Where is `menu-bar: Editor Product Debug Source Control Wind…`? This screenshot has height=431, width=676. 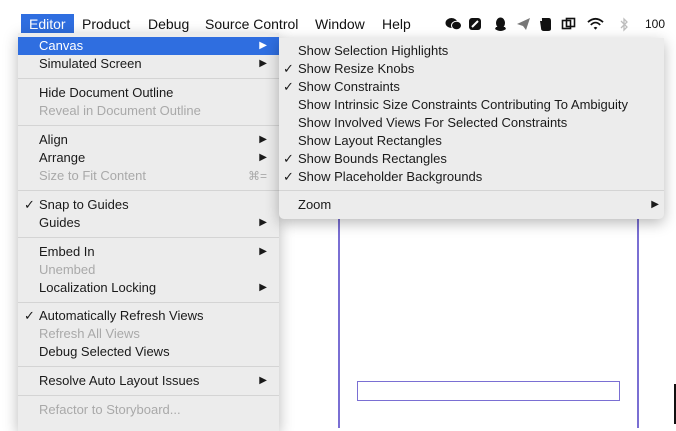
menu-bar: Editor Product Debug Source Control Wind… is located at coordinates (338, 17).